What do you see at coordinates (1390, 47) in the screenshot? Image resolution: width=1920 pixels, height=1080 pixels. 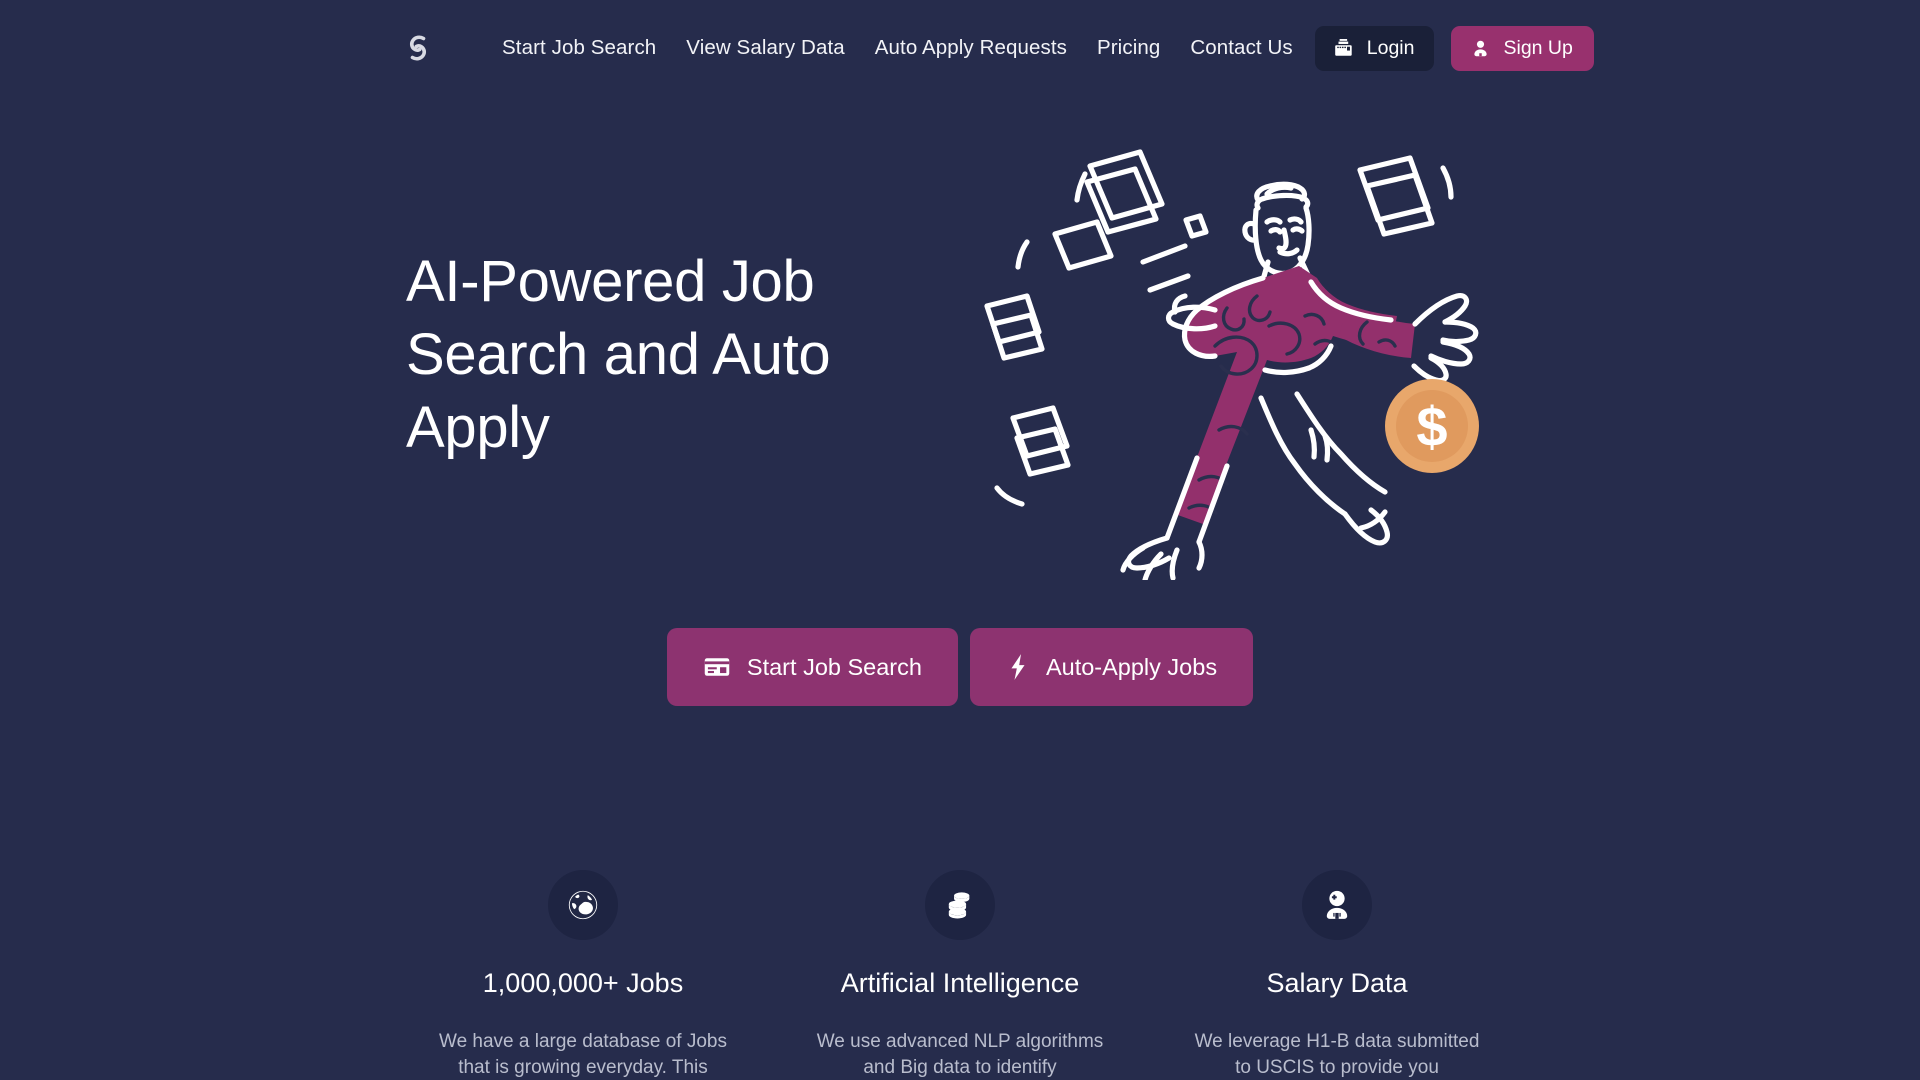 I see `login-button-label: Login` at bounding box center [1390, 47].